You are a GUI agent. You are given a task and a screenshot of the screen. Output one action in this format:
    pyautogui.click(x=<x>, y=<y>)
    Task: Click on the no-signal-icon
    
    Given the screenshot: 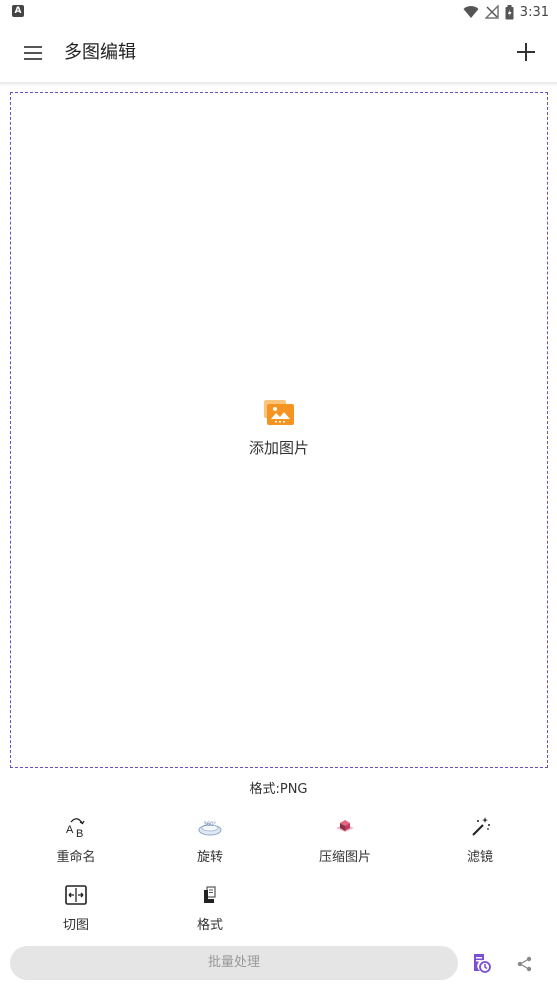 What is the action you would take?
    pyautogui.click(x=491, y=12)
    